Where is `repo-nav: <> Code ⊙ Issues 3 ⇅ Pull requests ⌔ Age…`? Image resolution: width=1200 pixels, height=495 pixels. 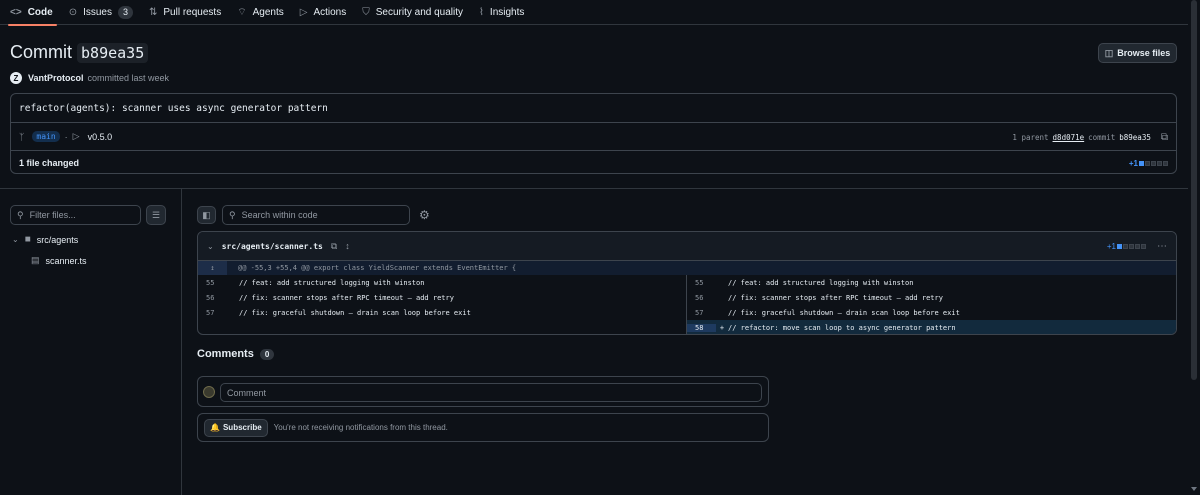
repo-nav: <> Code ⊙ Issues 3 ⇅ Pull requests ⌔ Age… is located at coordinates (594, 13).